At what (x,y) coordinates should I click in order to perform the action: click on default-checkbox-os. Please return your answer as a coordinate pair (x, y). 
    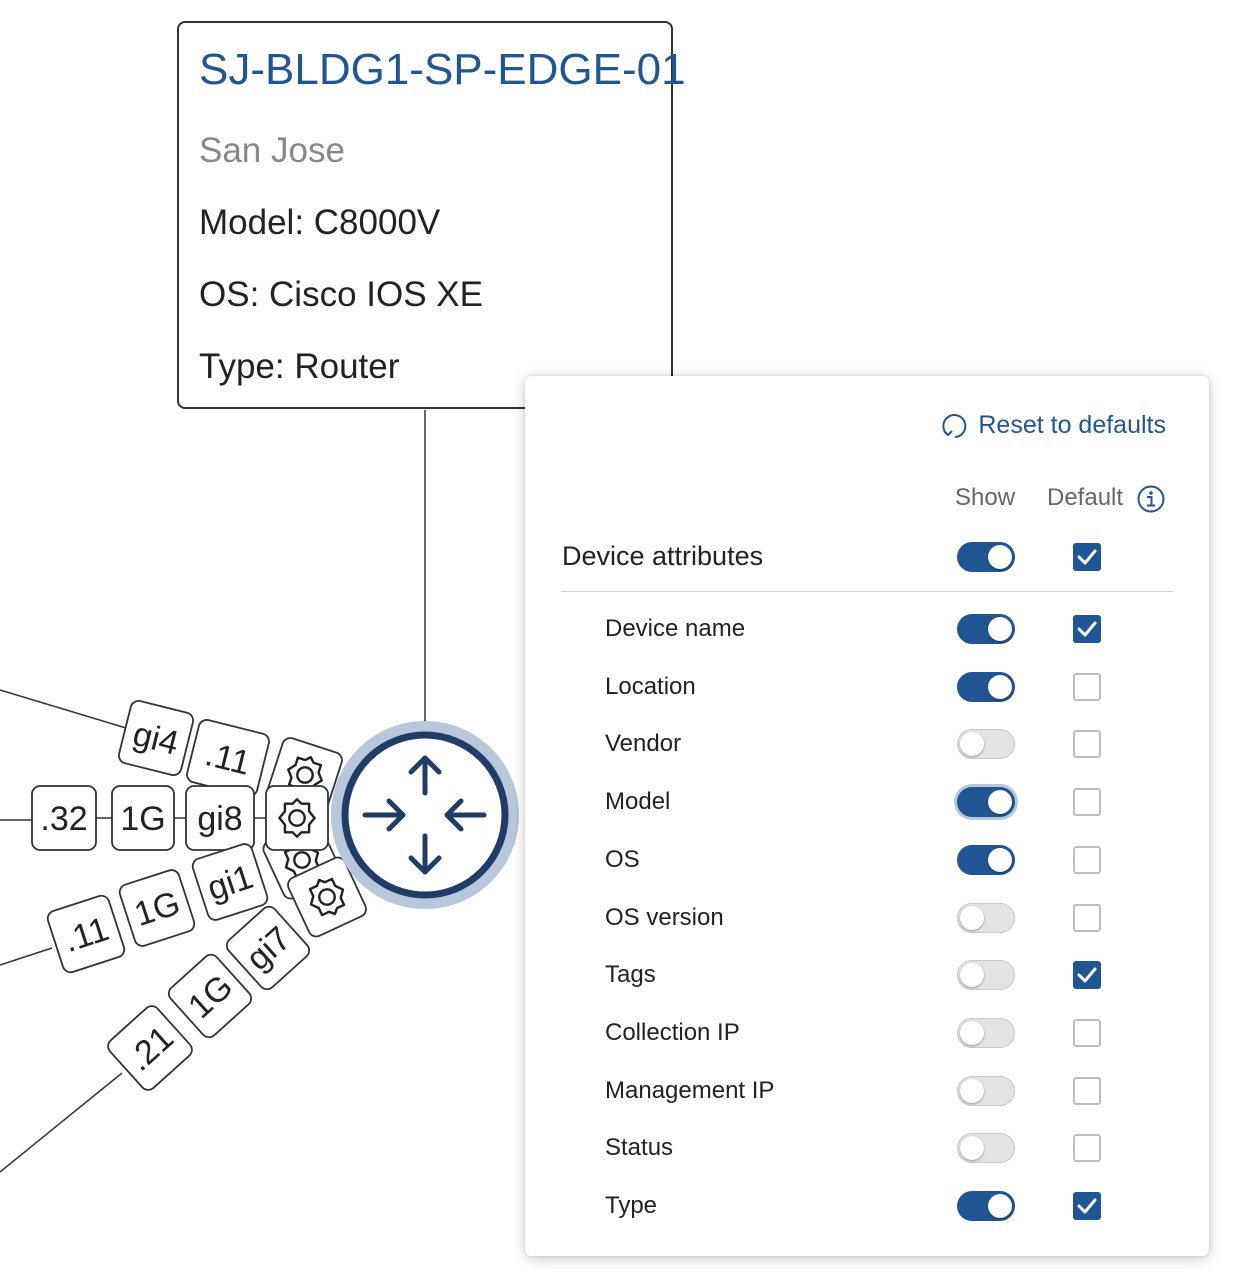
    Looking at the image, I should click on (1087, 860).